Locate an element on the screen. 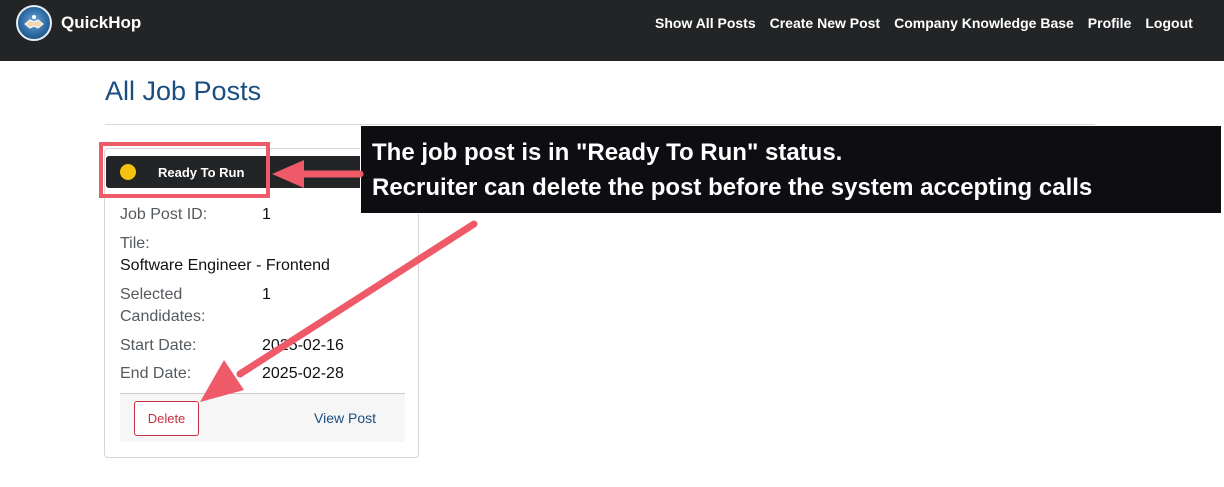  selected-label-line1: Selected is located at coordinates (151, 294).